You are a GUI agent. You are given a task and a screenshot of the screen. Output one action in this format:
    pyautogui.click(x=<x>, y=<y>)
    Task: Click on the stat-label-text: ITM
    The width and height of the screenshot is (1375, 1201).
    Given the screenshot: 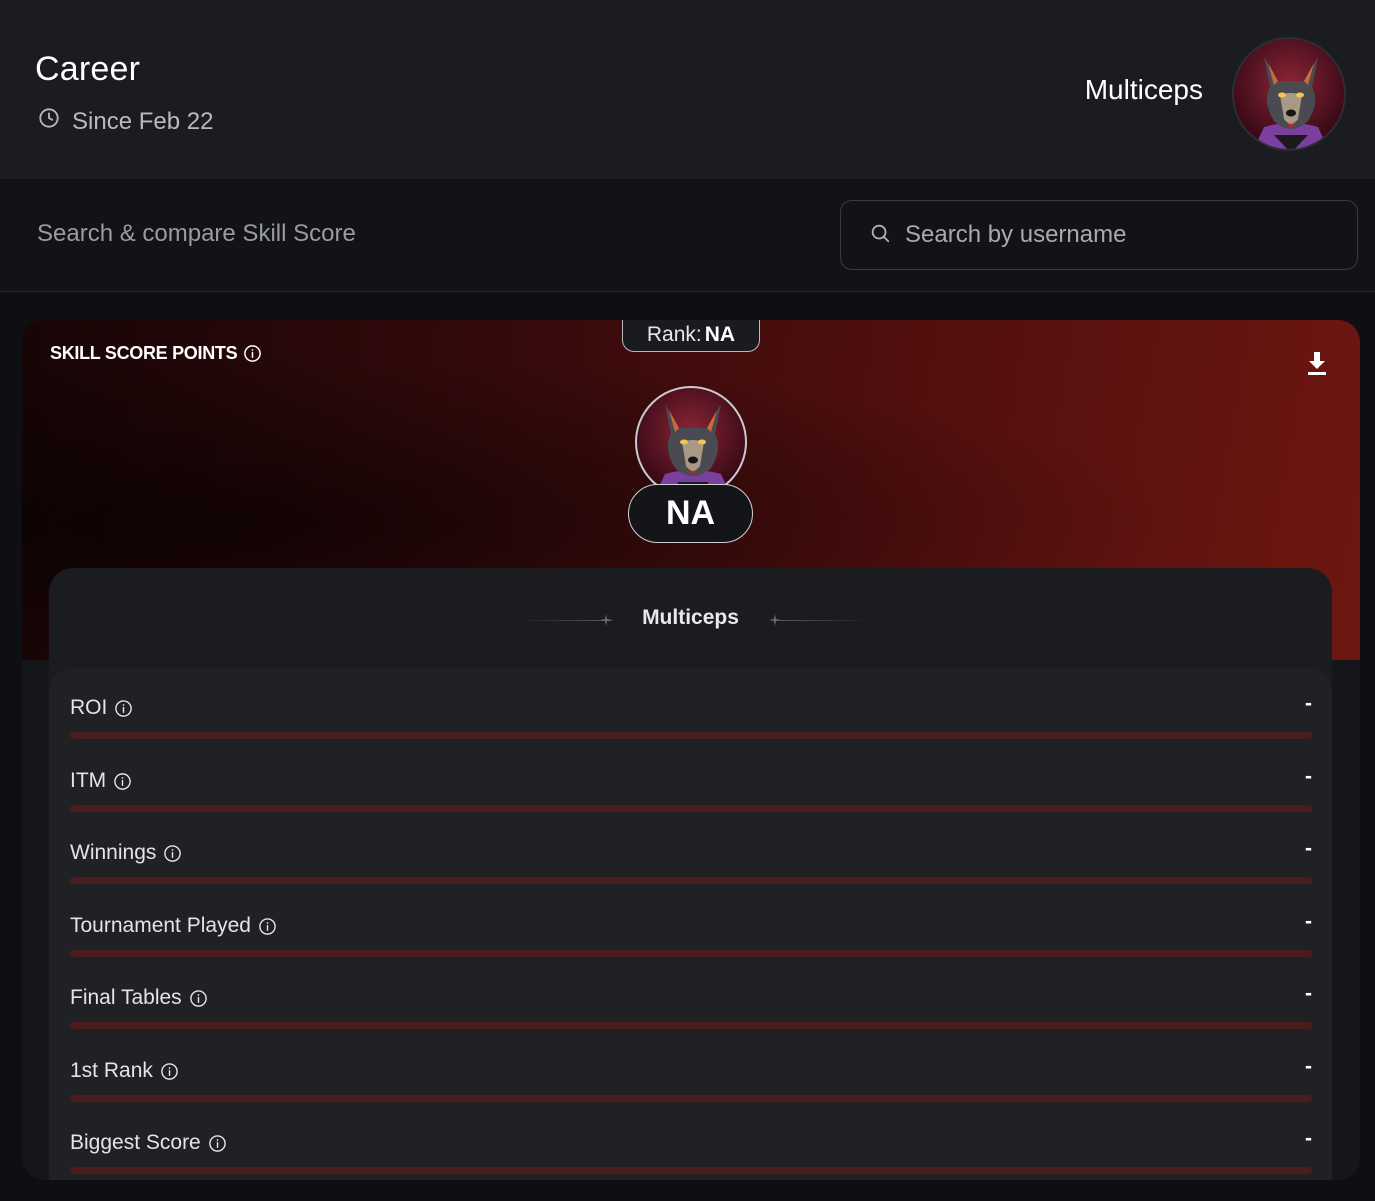 What is the action you would take?
    pyautogui.click(x=88, y=780)
    